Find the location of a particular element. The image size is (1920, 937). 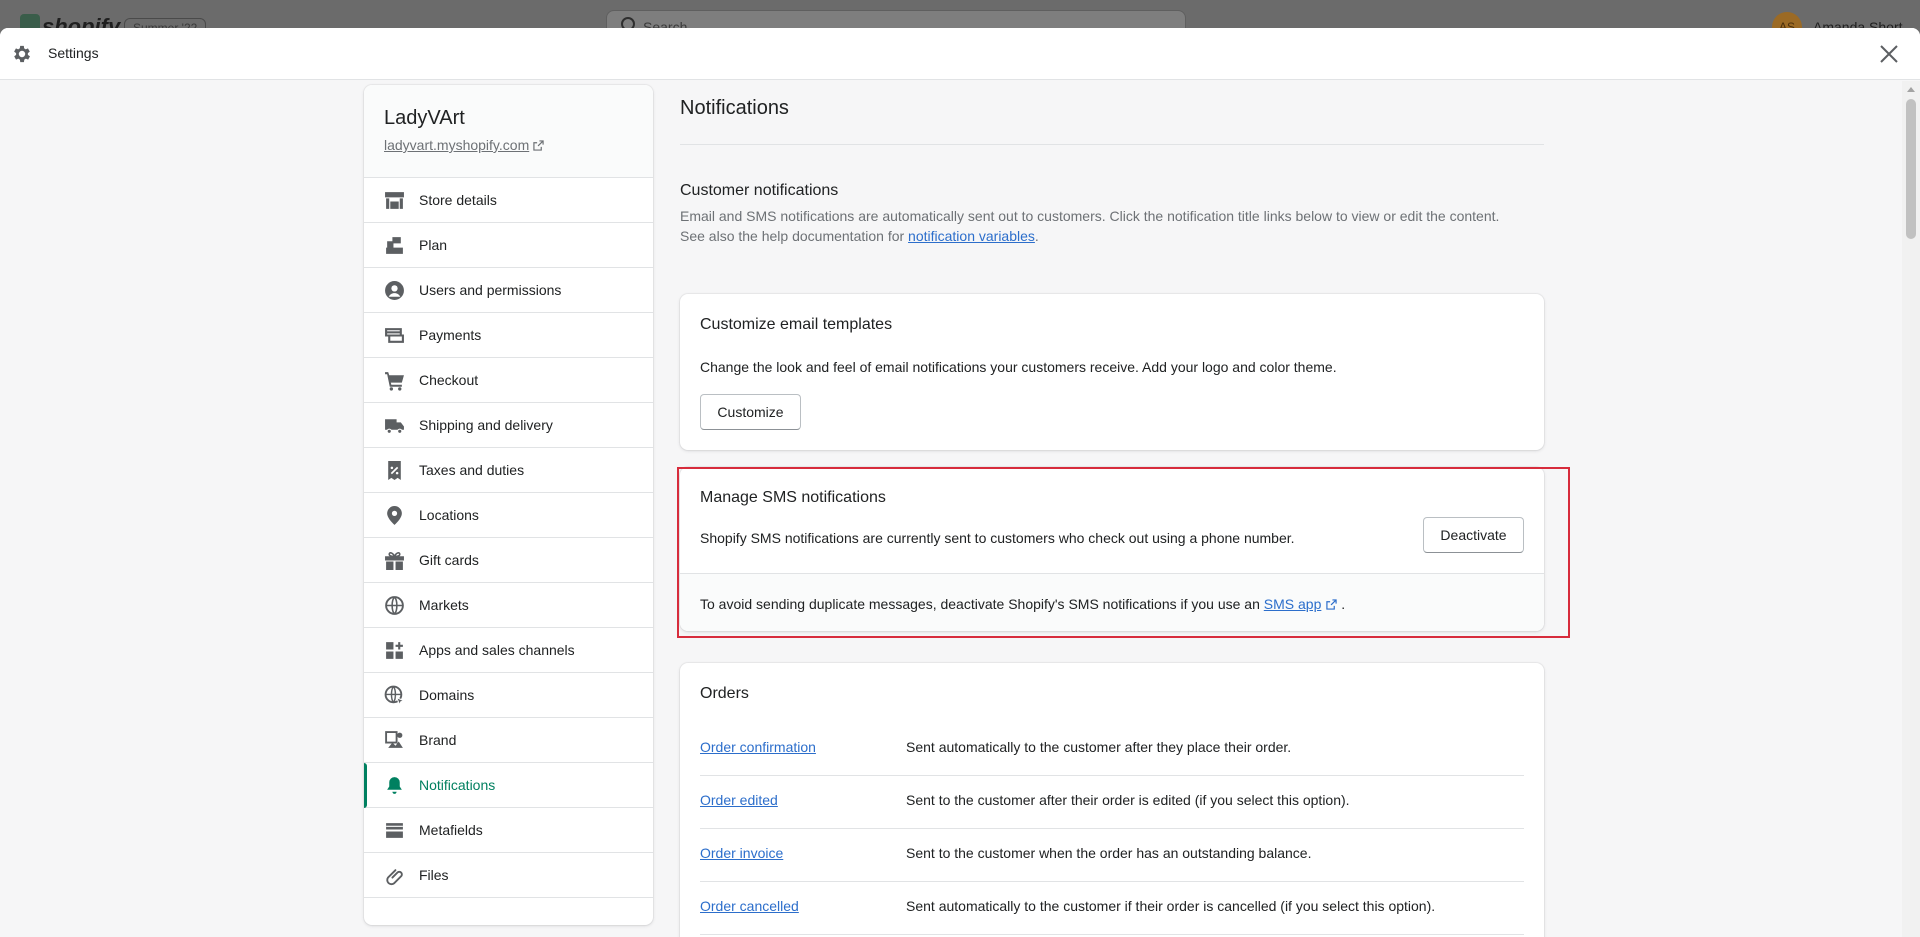

sidebar-item-label: Notifications is located at coordinates (457, 785).